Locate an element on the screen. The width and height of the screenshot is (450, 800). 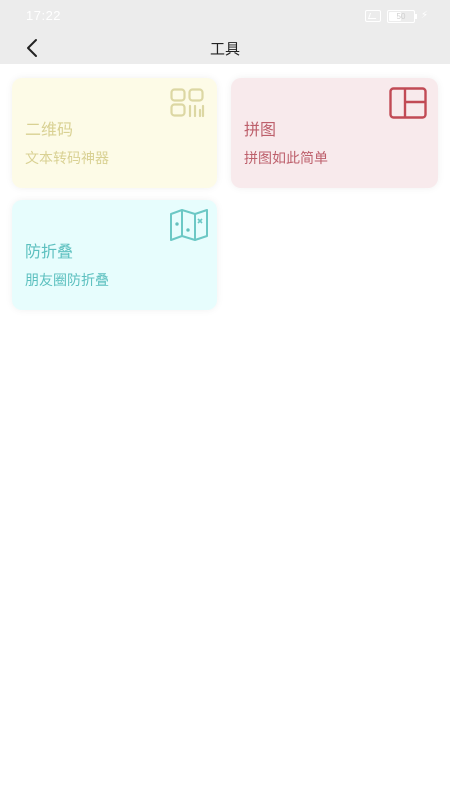
battery-icon: 50 is located at coordinates (401, 16).